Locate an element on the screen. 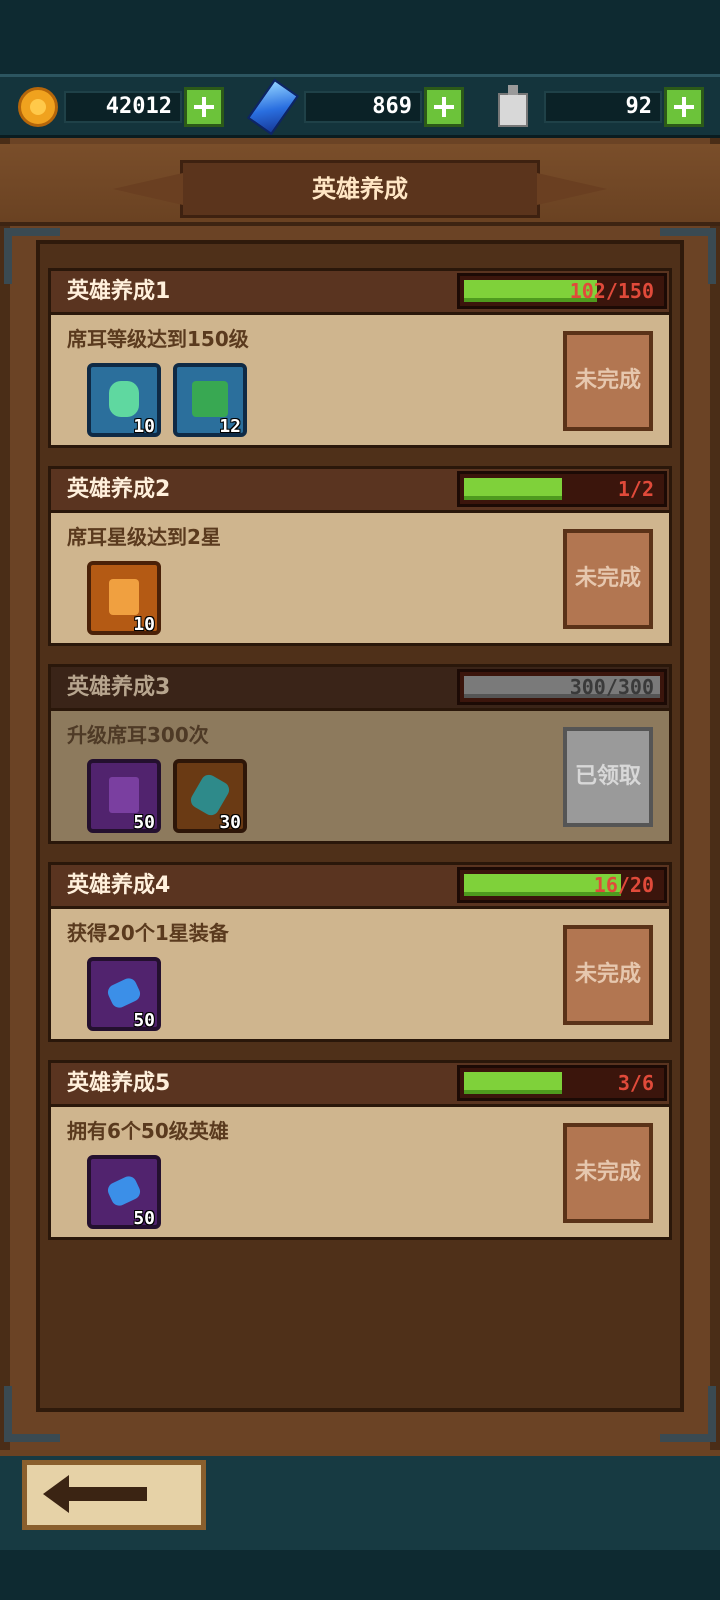  gold-resource: 42012 is located at coordinates (120, 106).